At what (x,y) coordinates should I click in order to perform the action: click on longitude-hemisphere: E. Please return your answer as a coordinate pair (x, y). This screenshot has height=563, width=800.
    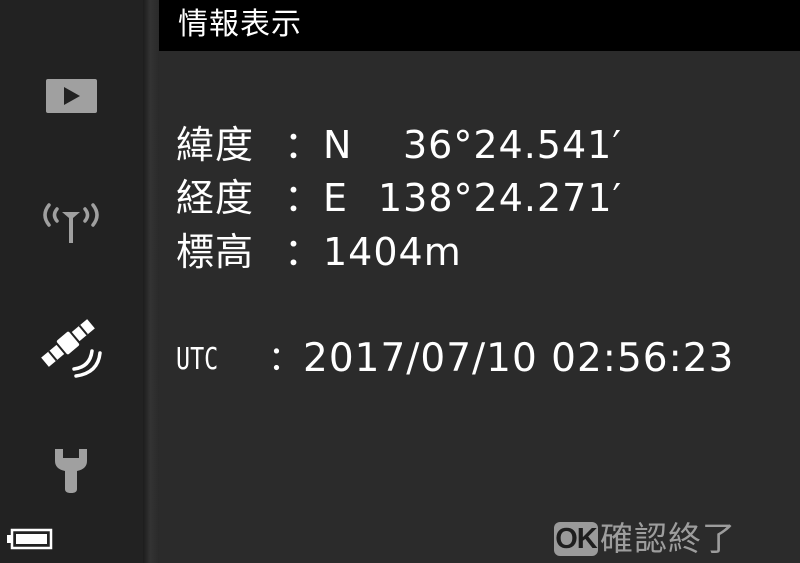
    Looking at the image, I should click on (336, 198).